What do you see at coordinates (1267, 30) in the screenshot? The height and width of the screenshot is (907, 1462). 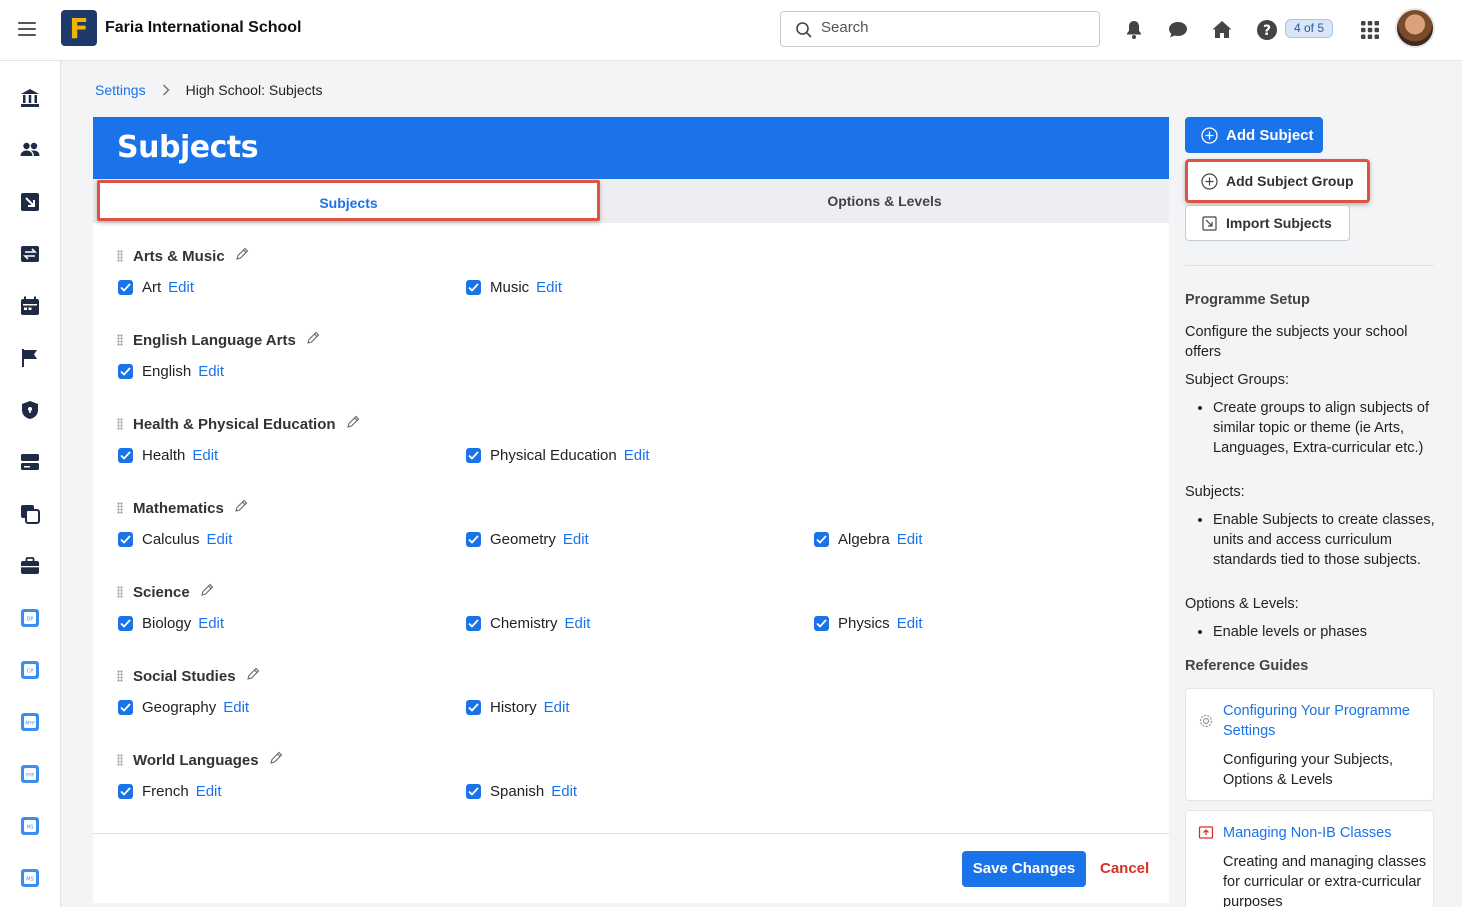 I see `help-icon: ?` at bounding box center [1267, 30].